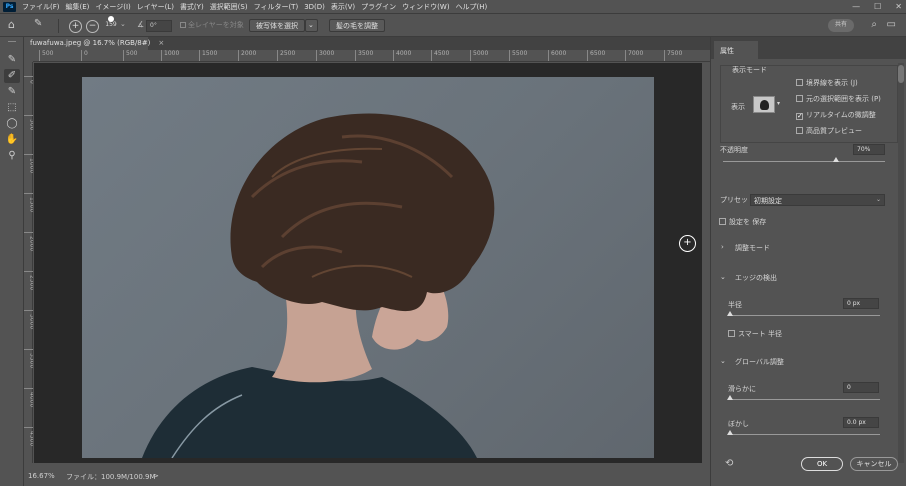  I want to click on smart-radius-checkbox: スマート 半径, so click(755, 334).